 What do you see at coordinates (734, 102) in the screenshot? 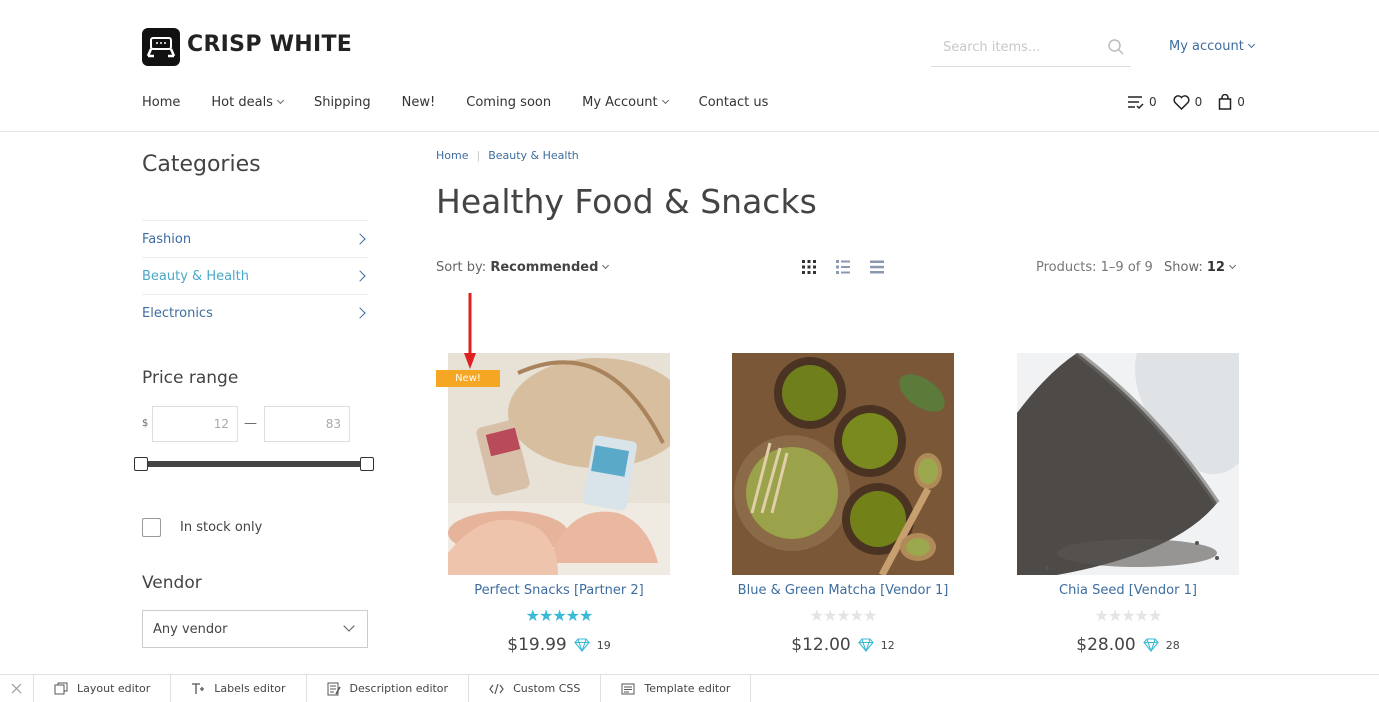
I see `nav-contact-us: Contact us` at bounding box center [734, 102].